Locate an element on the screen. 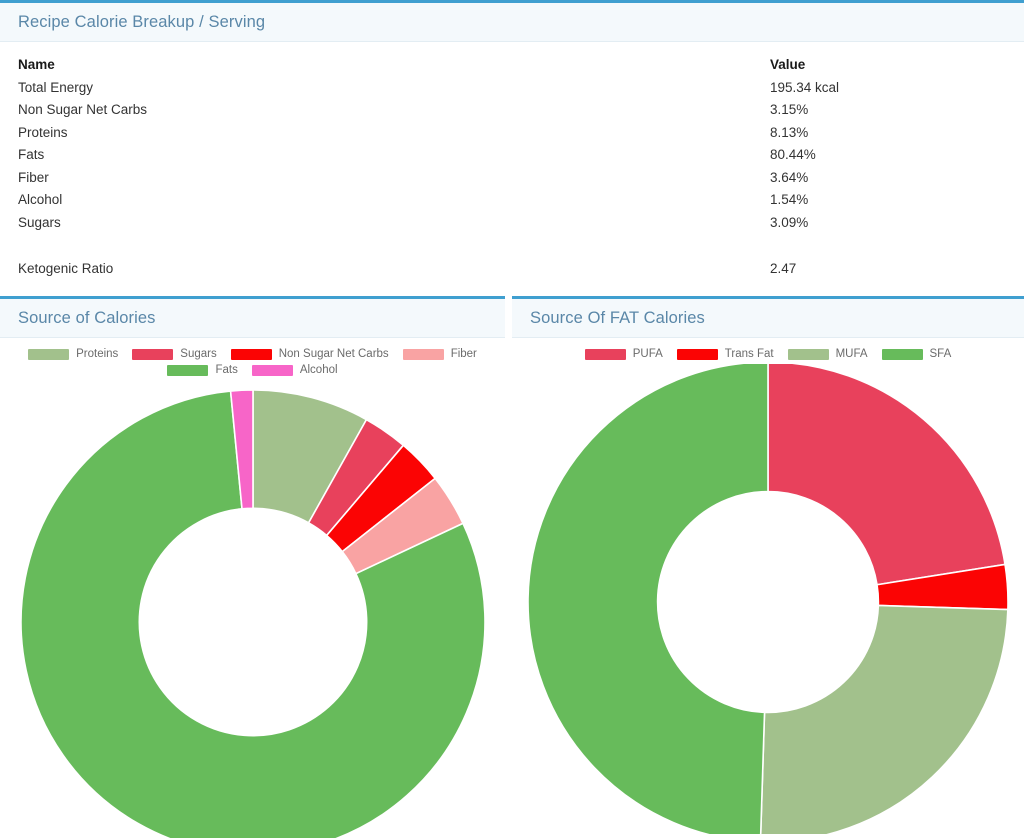  table-spacer is located at coordinates (512, 246).